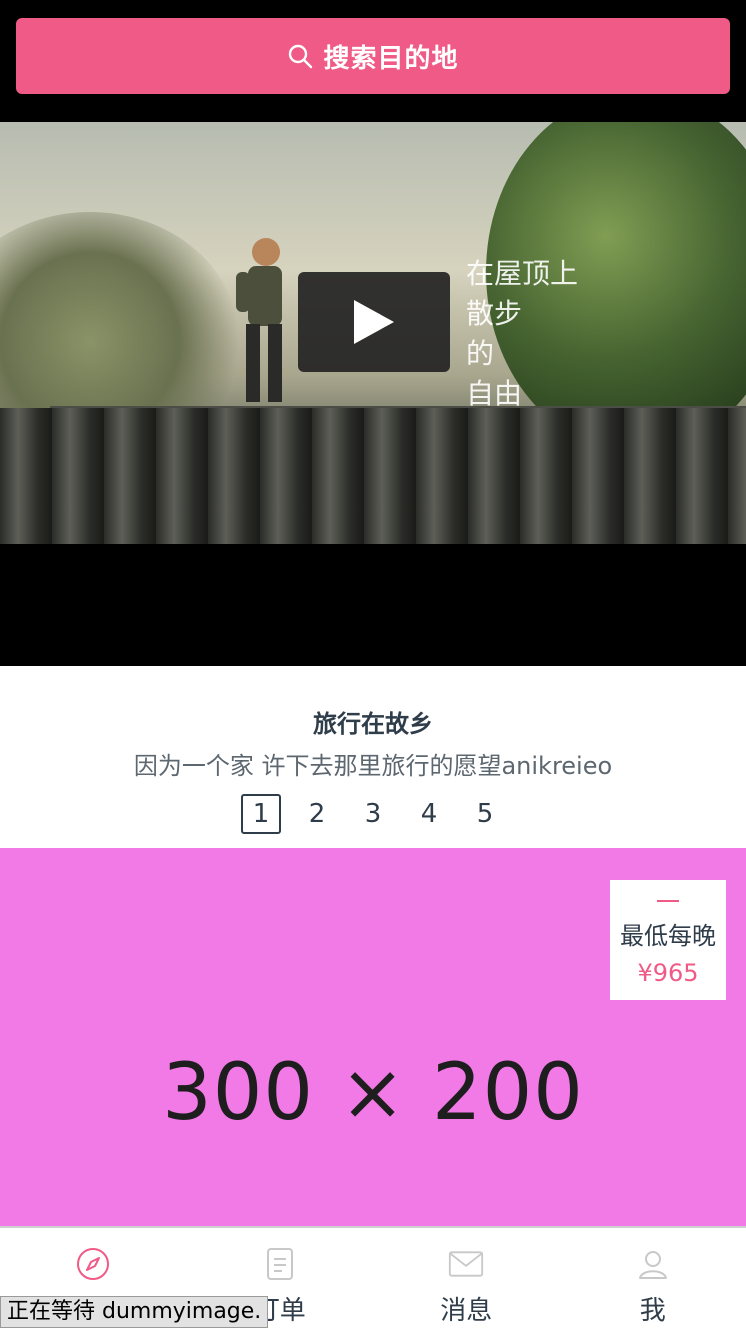 The height and width of the screenshot is (1328, 746). I want to click on search-icon, so click(301, 56).